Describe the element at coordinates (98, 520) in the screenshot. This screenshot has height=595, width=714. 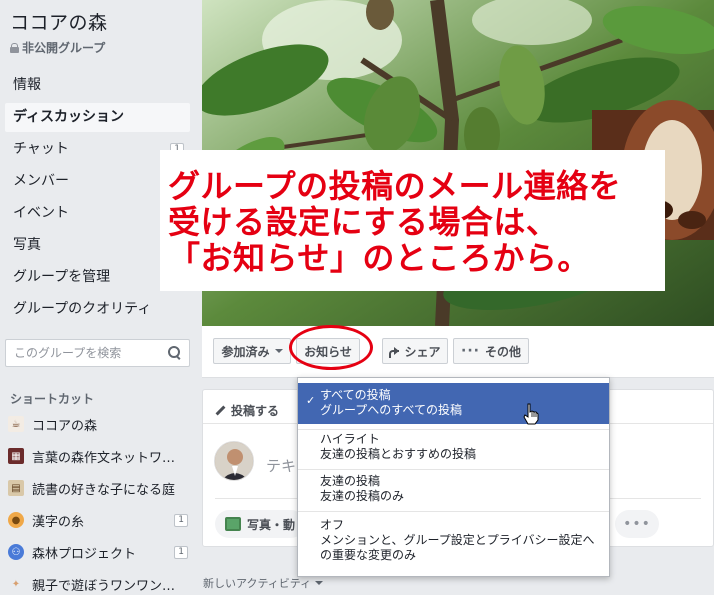
I see `shortcut-item: ● 漢字の糸 1` at that location.